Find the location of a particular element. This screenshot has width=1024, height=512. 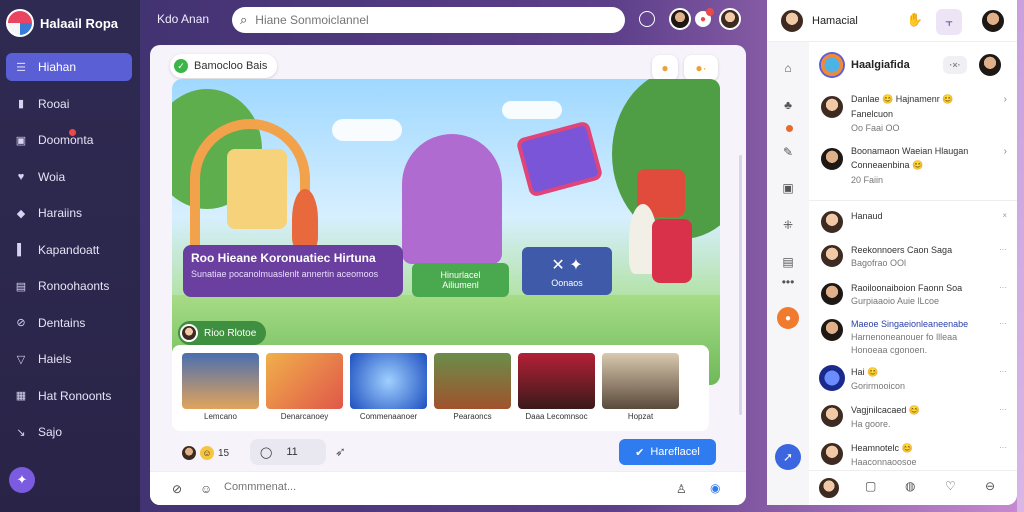

comments-button: ◯ 11 is located at coordinates (288, 452).